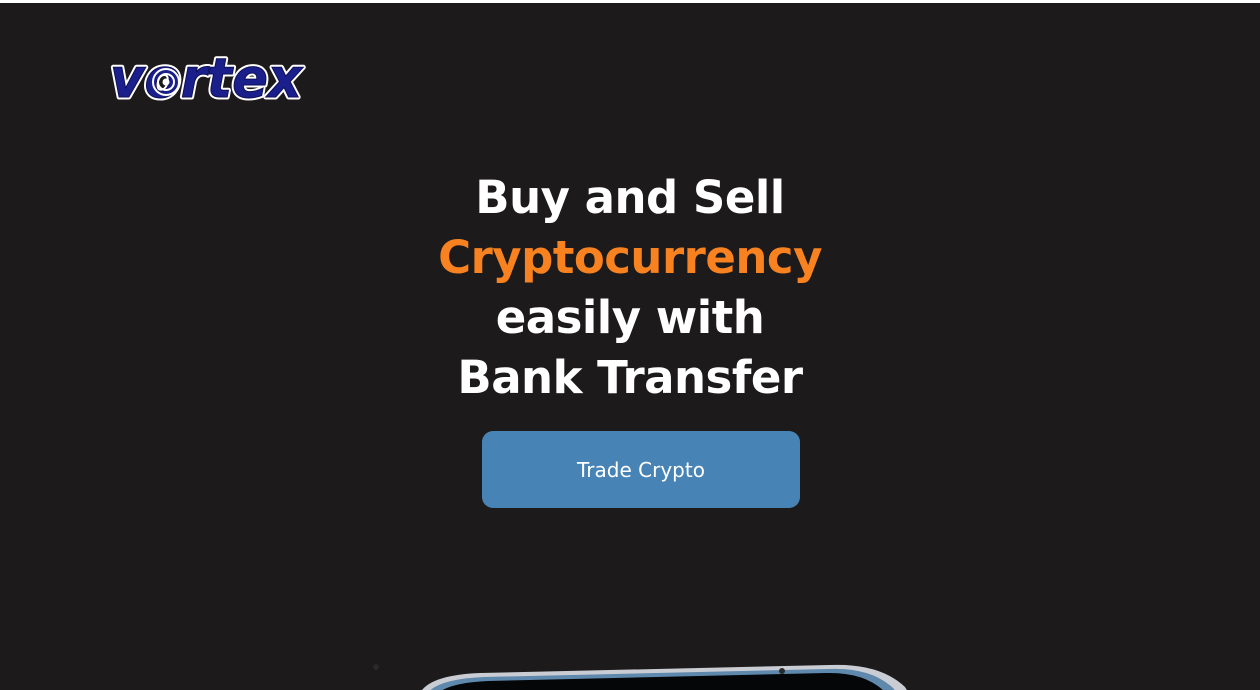 The height and width of the screenshot is (690, 1260). Describe the element at coordinates (630, 377) in the screenshot. I see `hero-line-4: Bank Transfer` at that location.